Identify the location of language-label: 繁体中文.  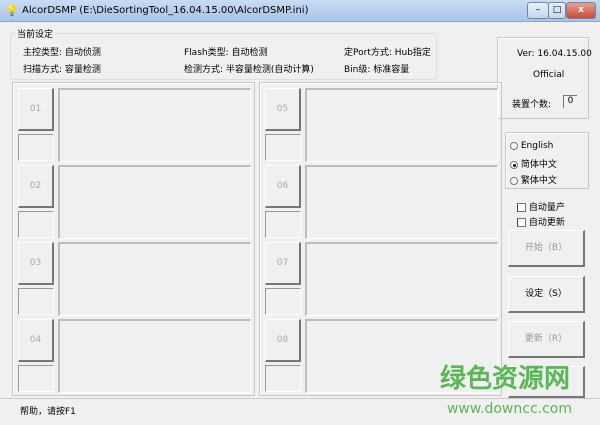
(538, 181).